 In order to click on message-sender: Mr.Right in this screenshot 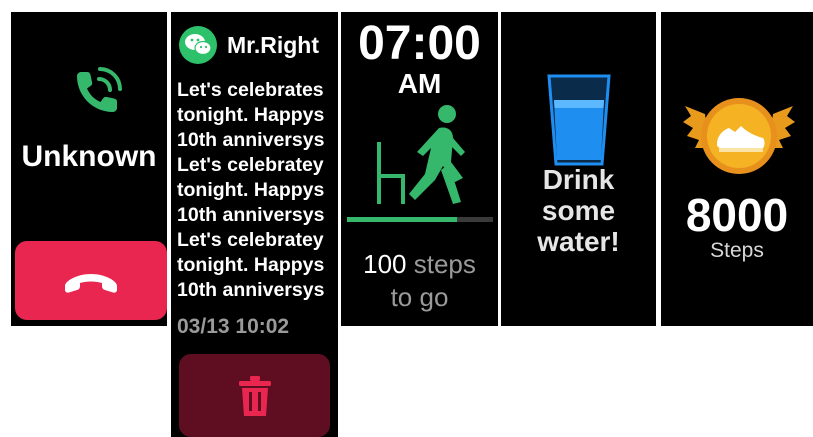, I will do `click(273, 45)`.